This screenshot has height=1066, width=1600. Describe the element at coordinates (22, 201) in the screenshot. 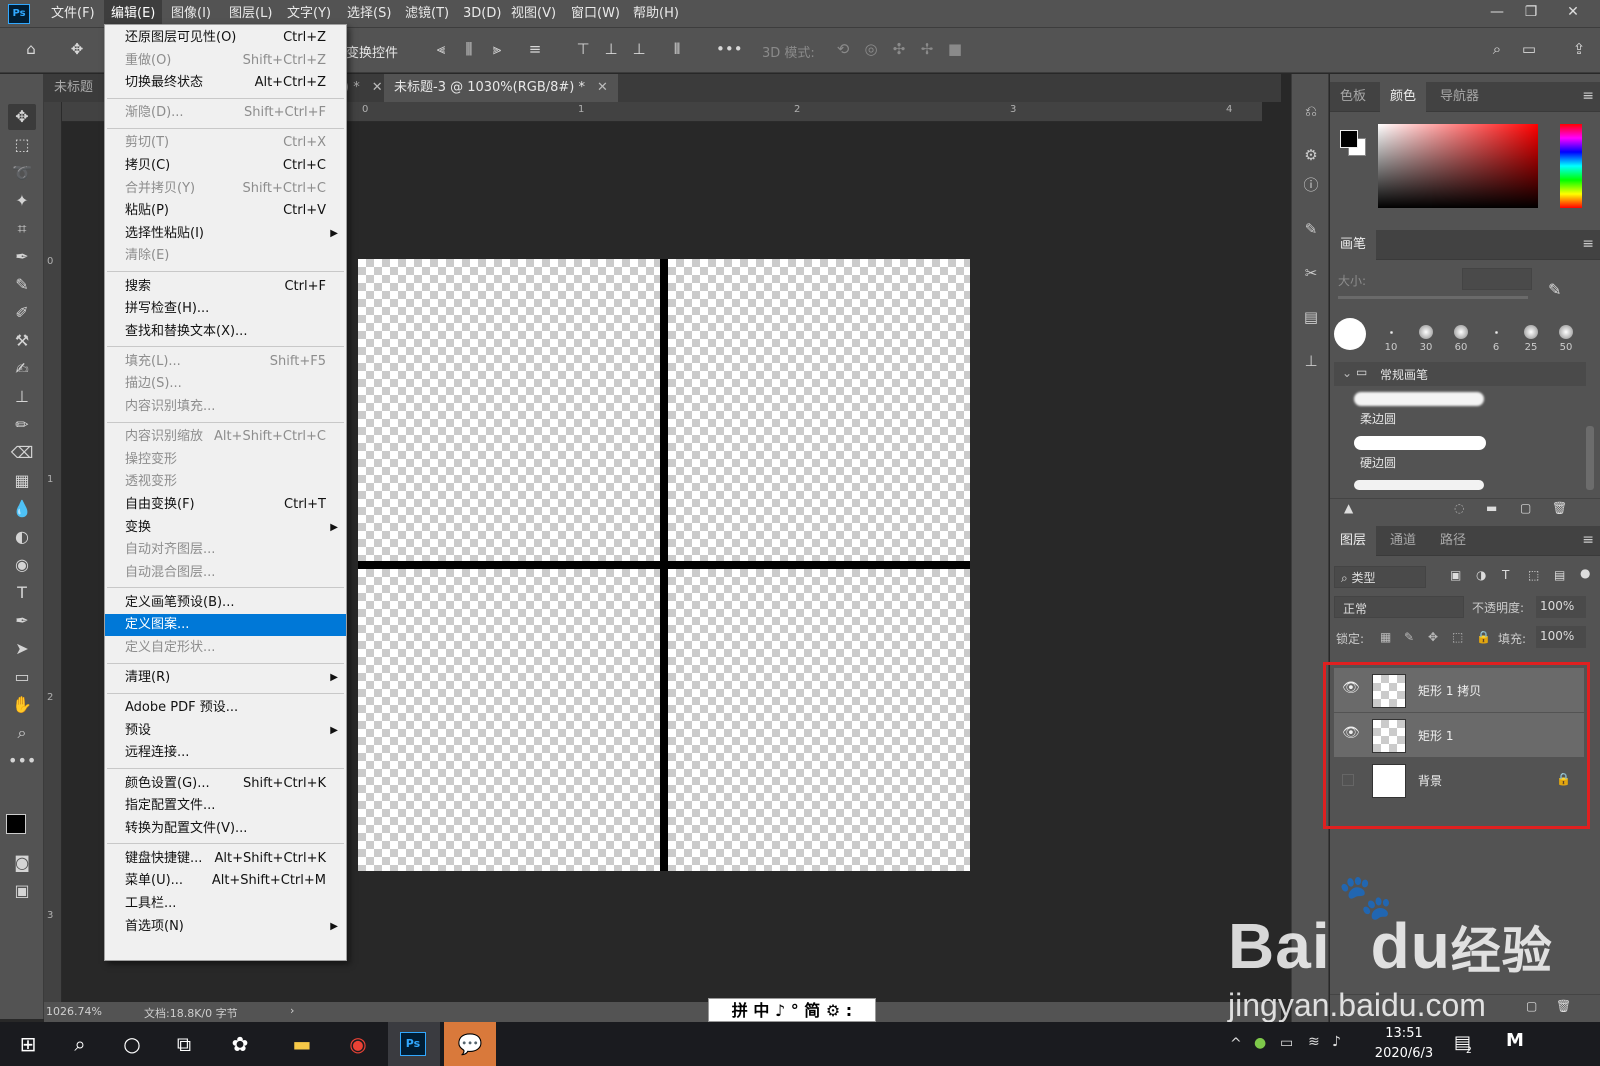

I see `magic-wand-icon: ✦` at that location.